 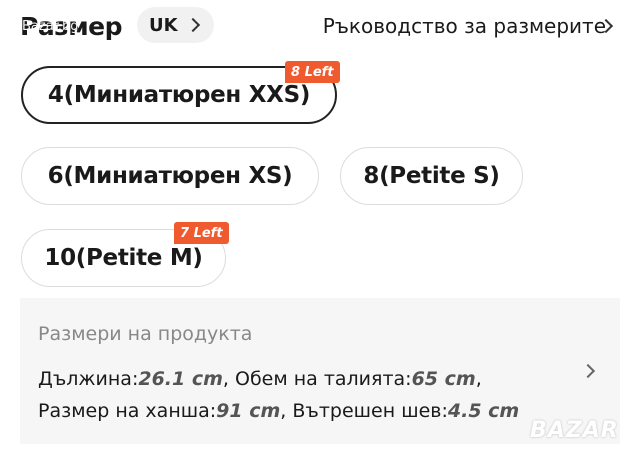 What do you see at coordinates (574, 430) in the screenshot?
I see `watermark-logo: BAZAR` at bounding box center [574, 430].